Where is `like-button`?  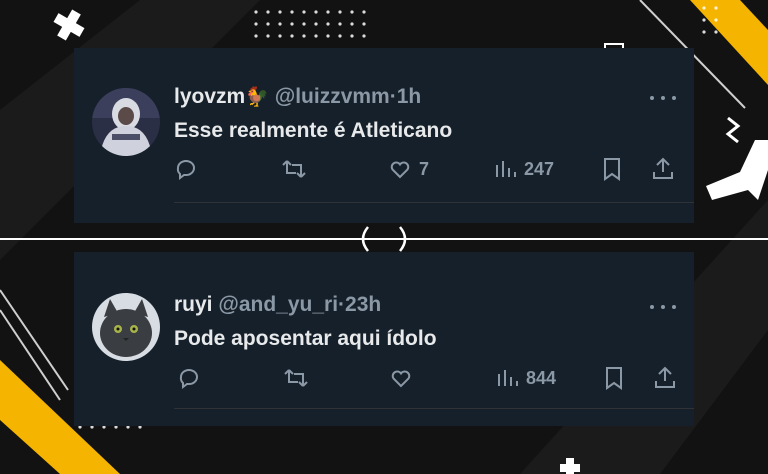
like-button is located at coordinates (404, 378).